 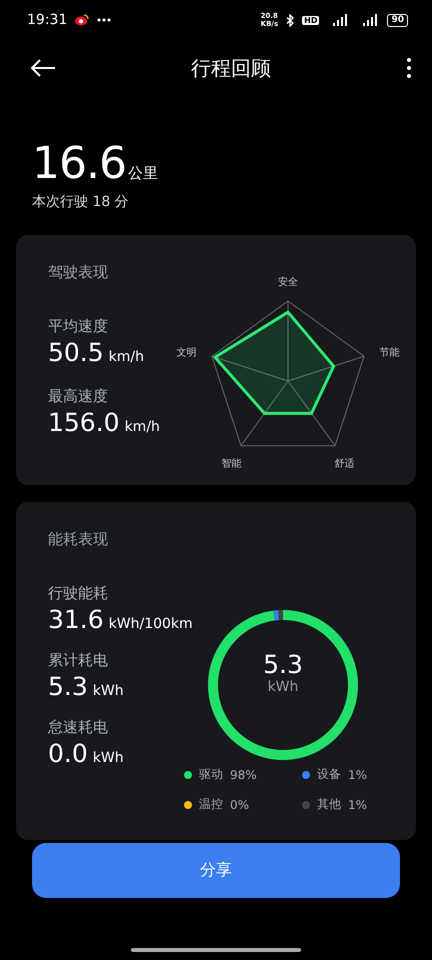 I want to click on page-title: 行程回顾, so click(x=231, y=68).